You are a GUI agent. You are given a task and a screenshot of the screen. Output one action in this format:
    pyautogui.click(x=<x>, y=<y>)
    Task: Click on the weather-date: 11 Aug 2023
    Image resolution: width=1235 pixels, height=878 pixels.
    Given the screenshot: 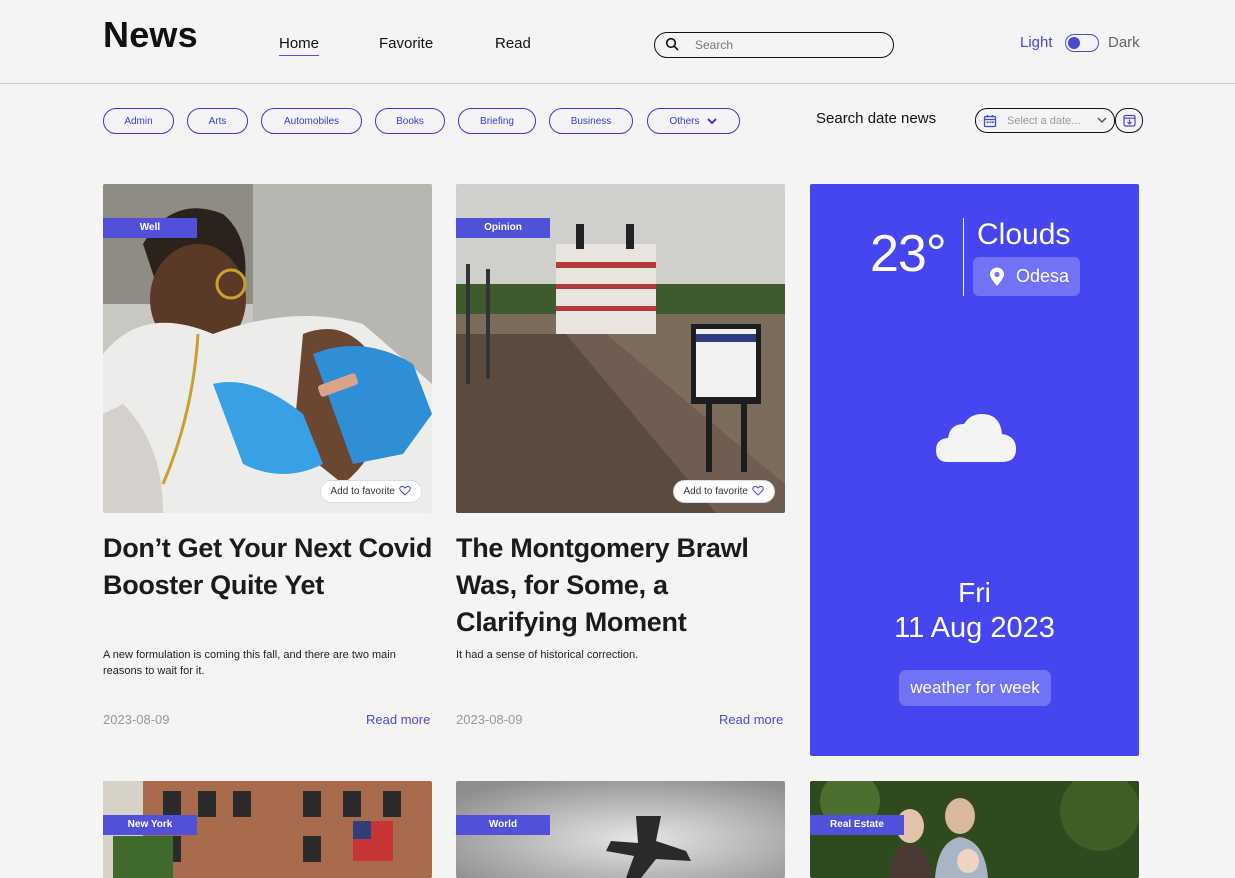 What is the action you would take?
    pyautogui.click(x=974, y=628)
    